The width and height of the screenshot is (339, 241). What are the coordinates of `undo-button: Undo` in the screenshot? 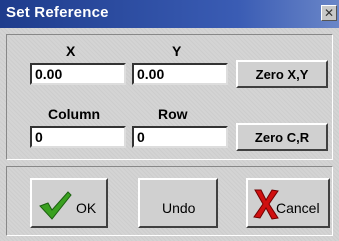 It's located at (178, 203).